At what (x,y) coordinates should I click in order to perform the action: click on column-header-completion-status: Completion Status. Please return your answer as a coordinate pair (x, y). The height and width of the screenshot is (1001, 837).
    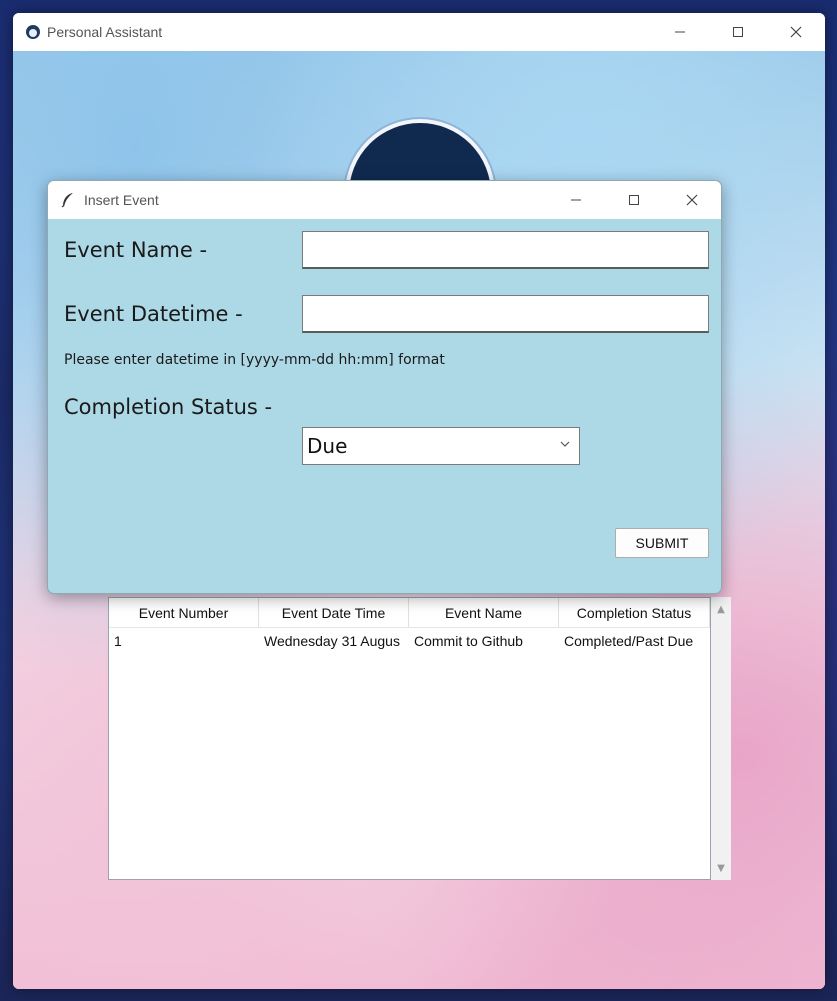
    Looking at the image, I should click on (634, 612).